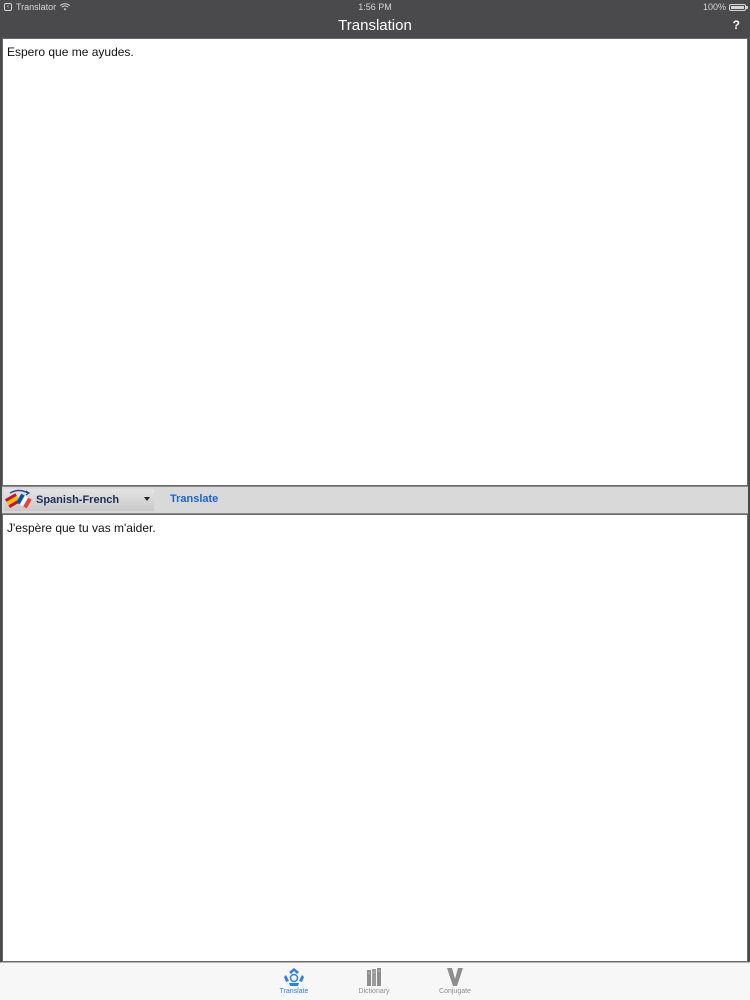  I want to click on nav-bar: Translation ?, so click(375, 26).